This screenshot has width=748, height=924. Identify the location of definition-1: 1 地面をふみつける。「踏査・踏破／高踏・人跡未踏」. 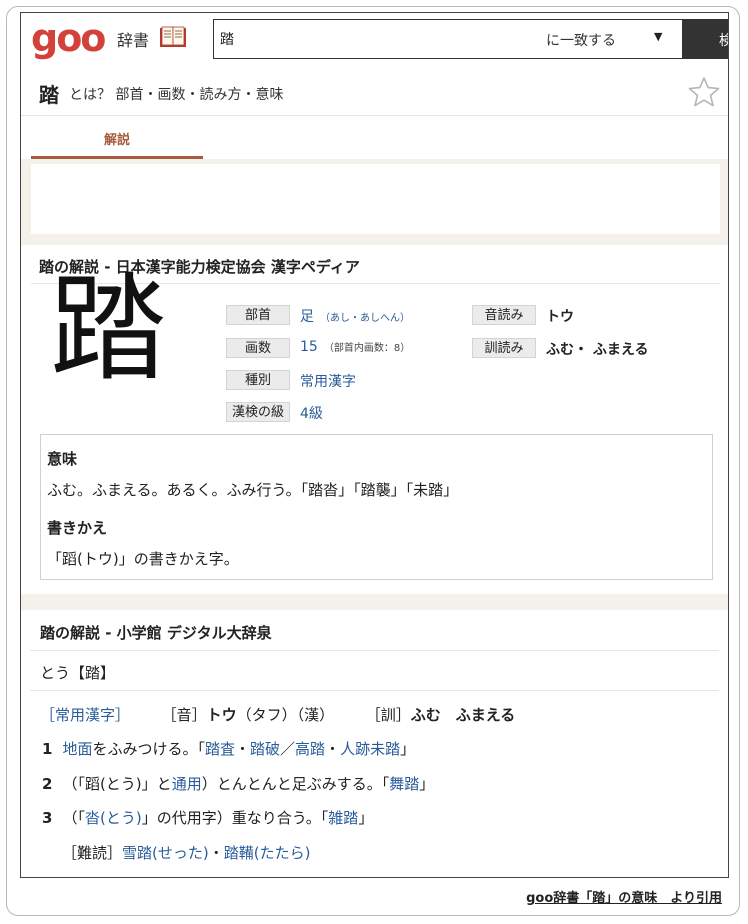
(228, 748).